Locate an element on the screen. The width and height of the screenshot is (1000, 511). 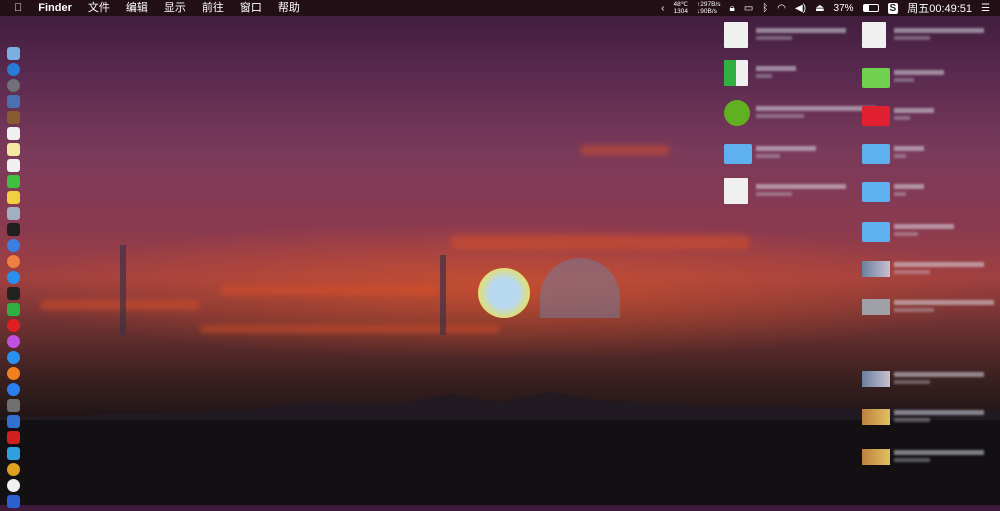
battery-percent: 37% is located at coordinates (844, 8).